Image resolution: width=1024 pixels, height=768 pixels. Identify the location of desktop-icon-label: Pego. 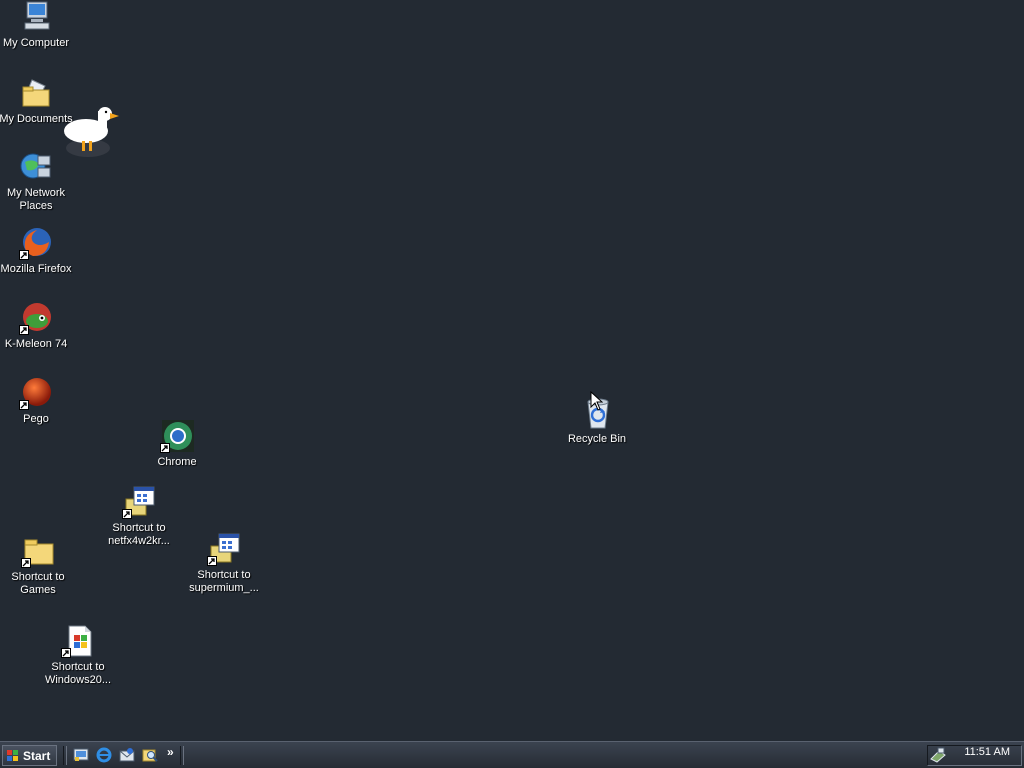
(36, 419).